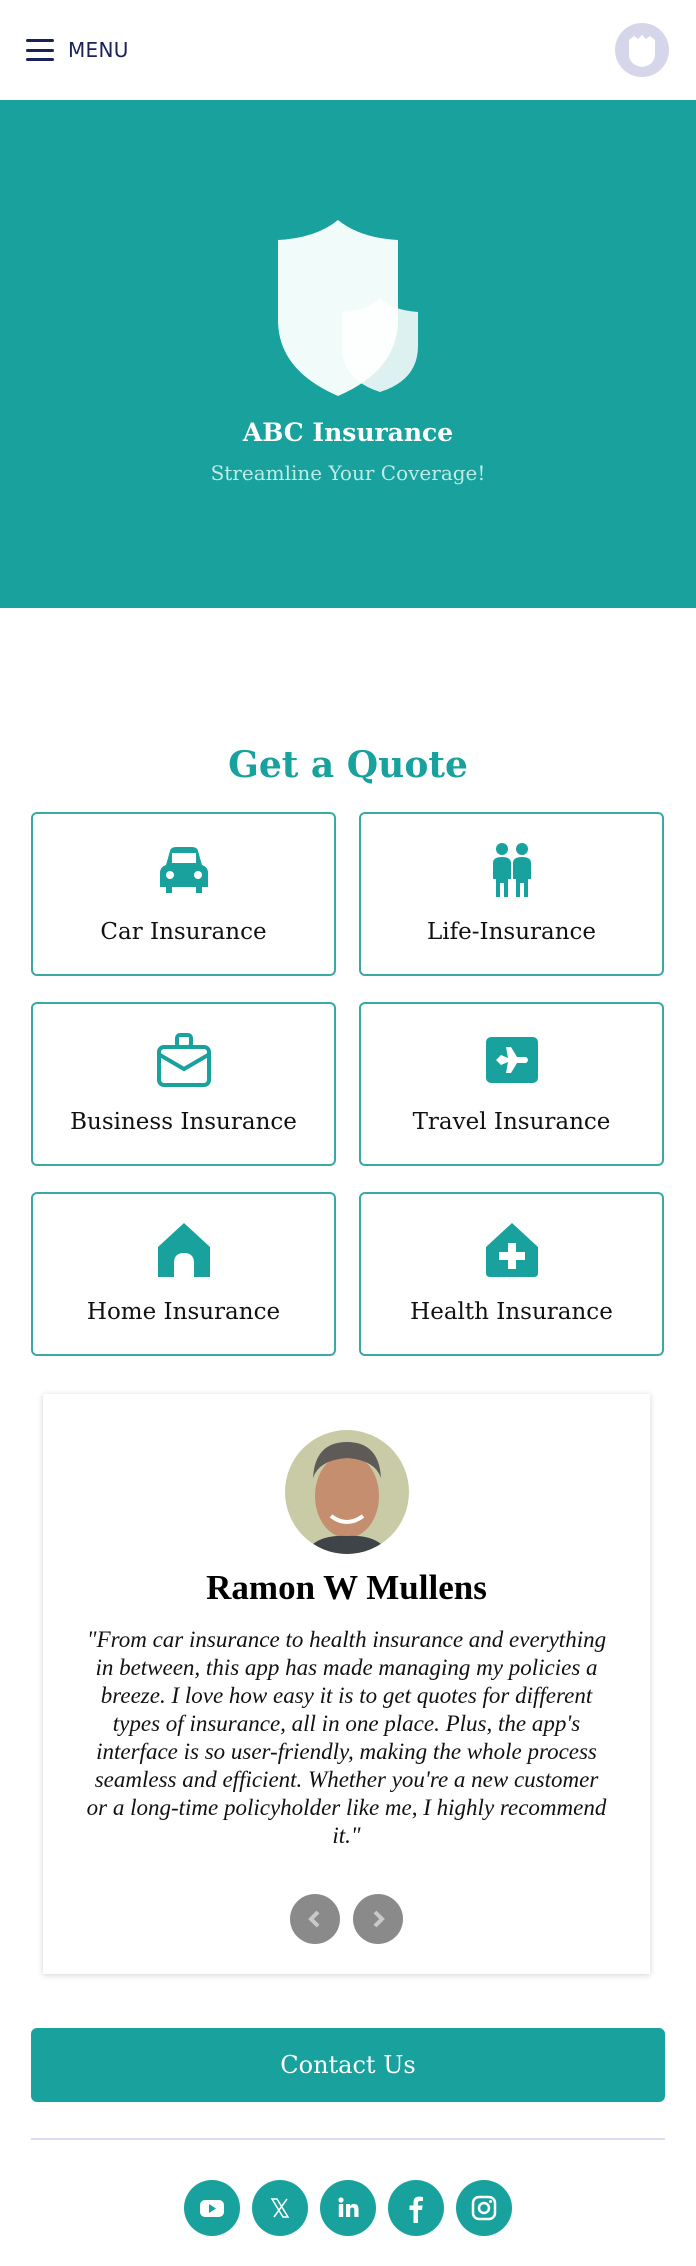  I want to click on linkedin-link, so click(348, 2208).